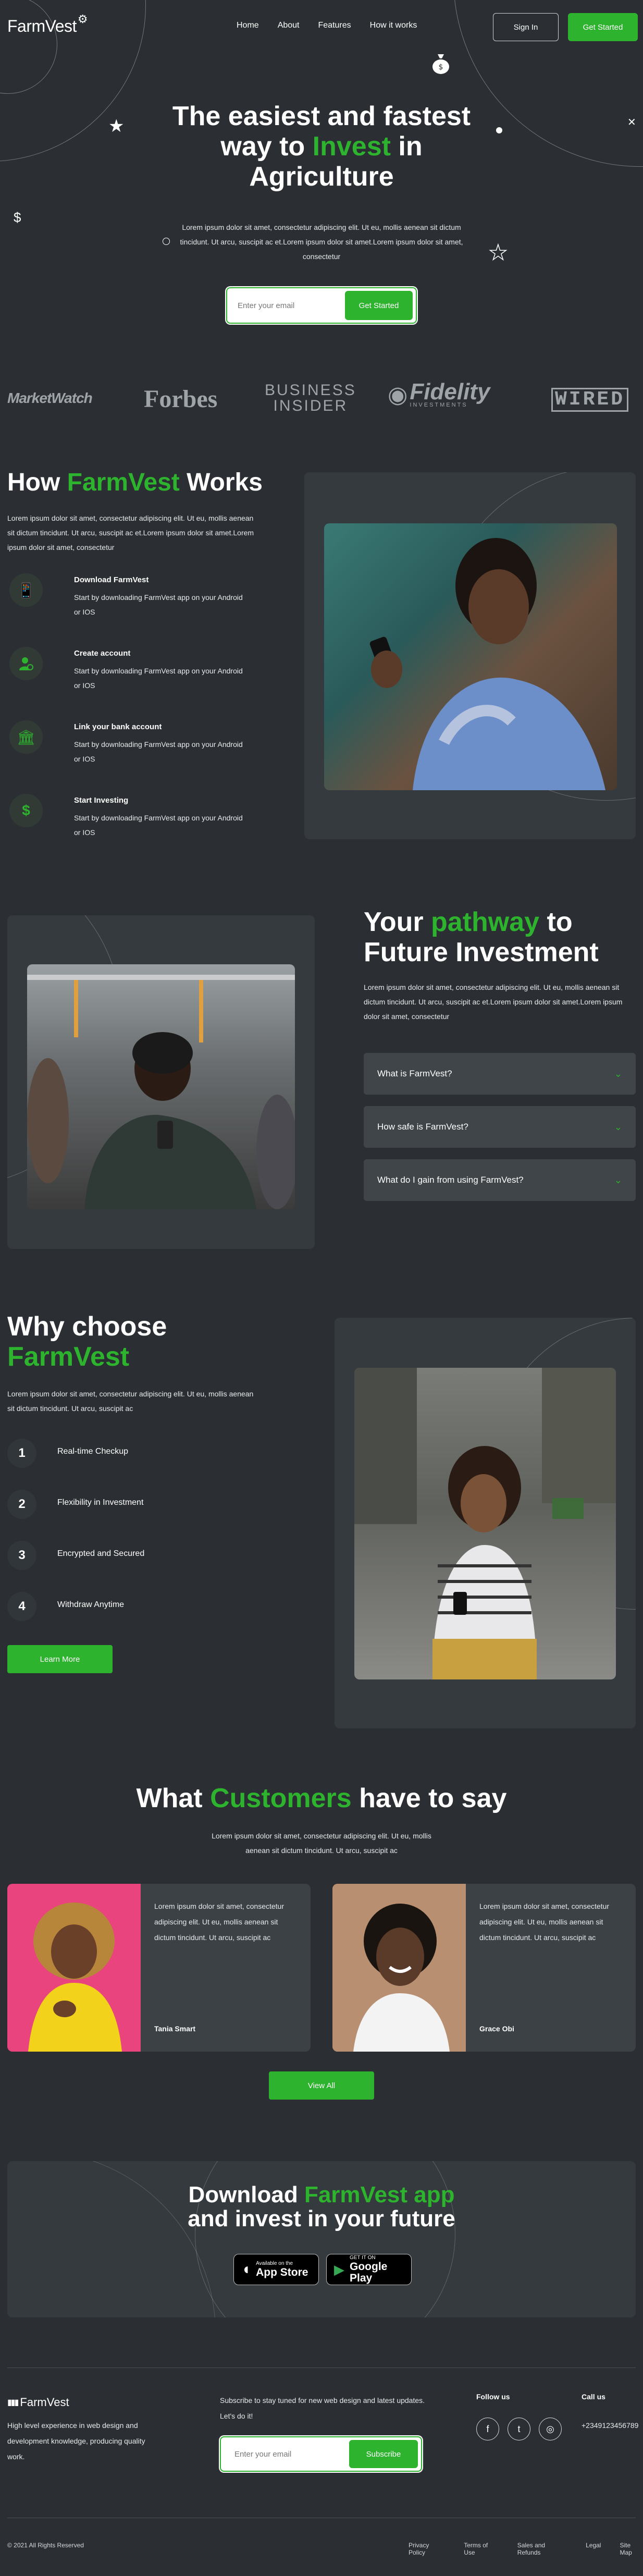 This screenshot has height=2576, width=643. Describe the element at coordinates (289, 25) in the screenshot. I see `nav-about: About` at that location.